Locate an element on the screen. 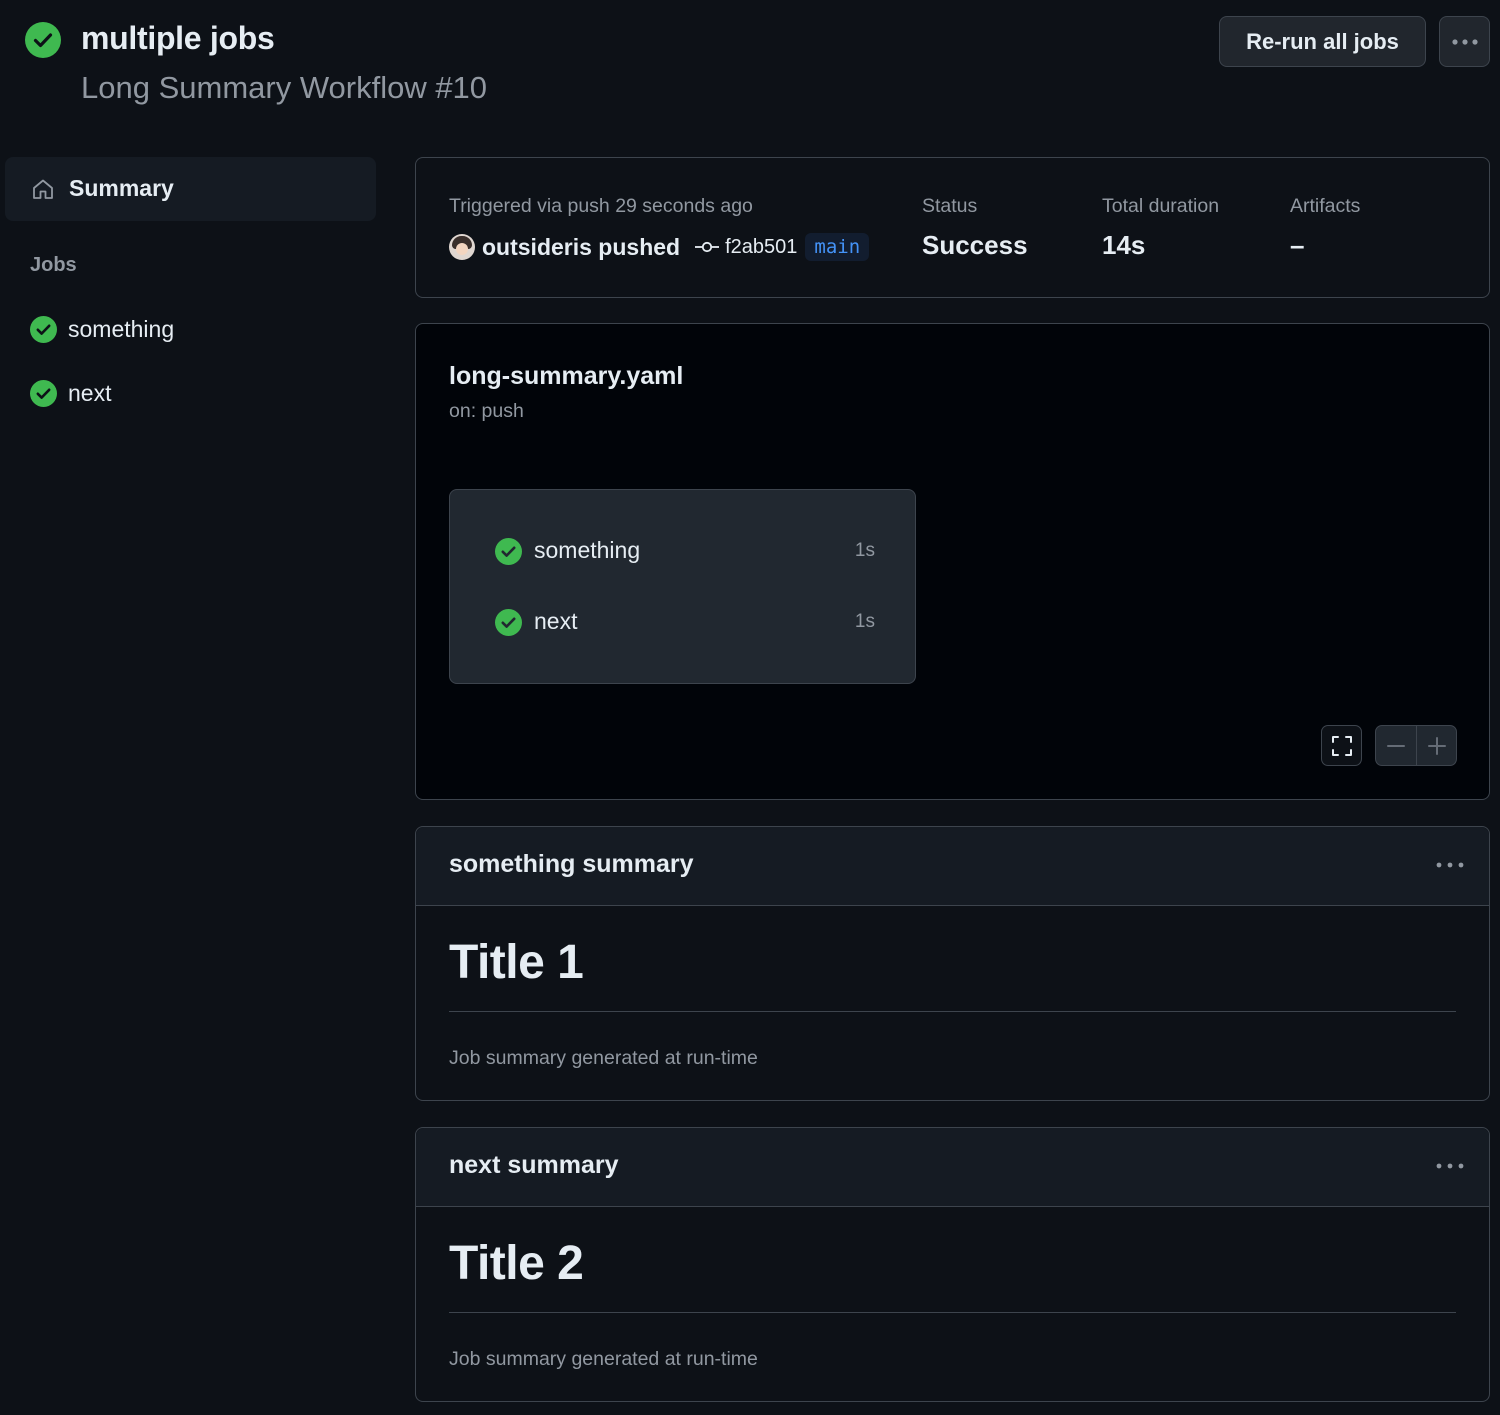 This screenshot has height=1415, width=1500. sidebar-item-summary: Summary is located at coordinates (190, 189).